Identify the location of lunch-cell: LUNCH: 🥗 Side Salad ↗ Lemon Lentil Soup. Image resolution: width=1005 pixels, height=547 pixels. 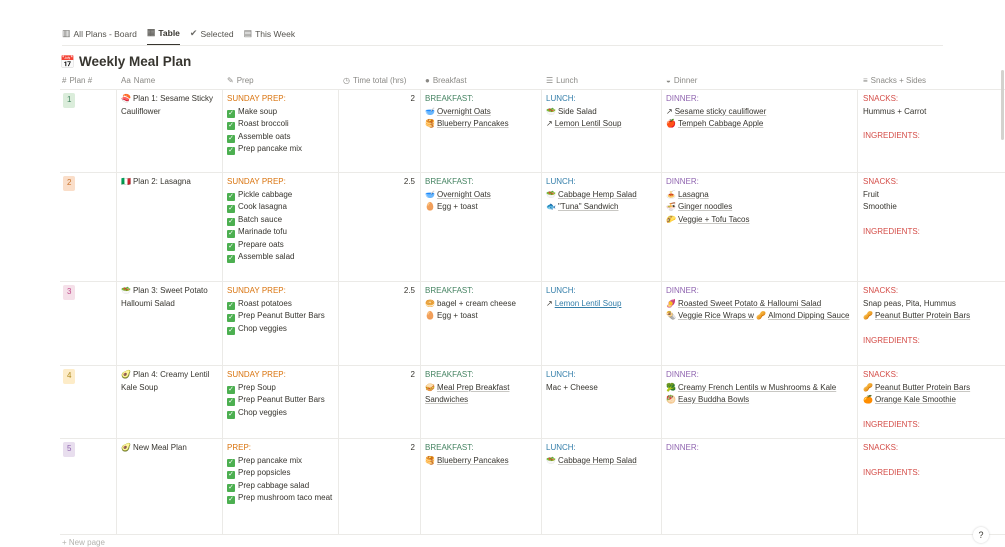
(602, 112).